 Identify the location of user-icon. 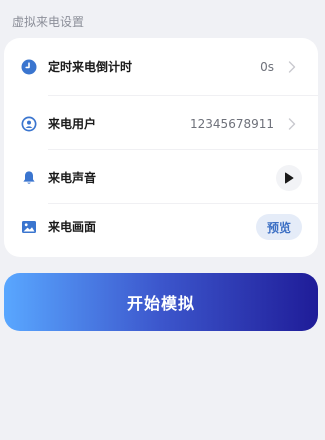
(29, 124).